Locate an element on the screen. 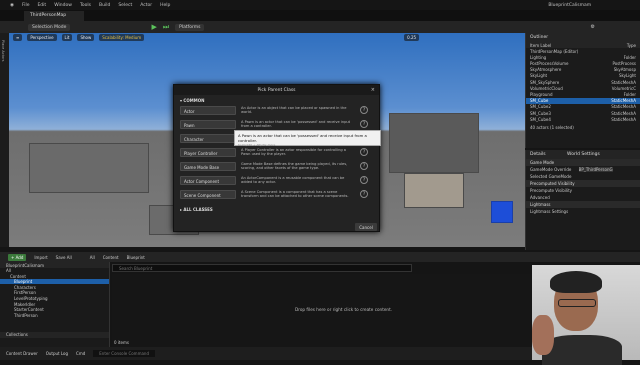 The height and width of the screenshot is (365, 640). actor-count: 40 actors (1 selected) is located at coordinates (552, 127).